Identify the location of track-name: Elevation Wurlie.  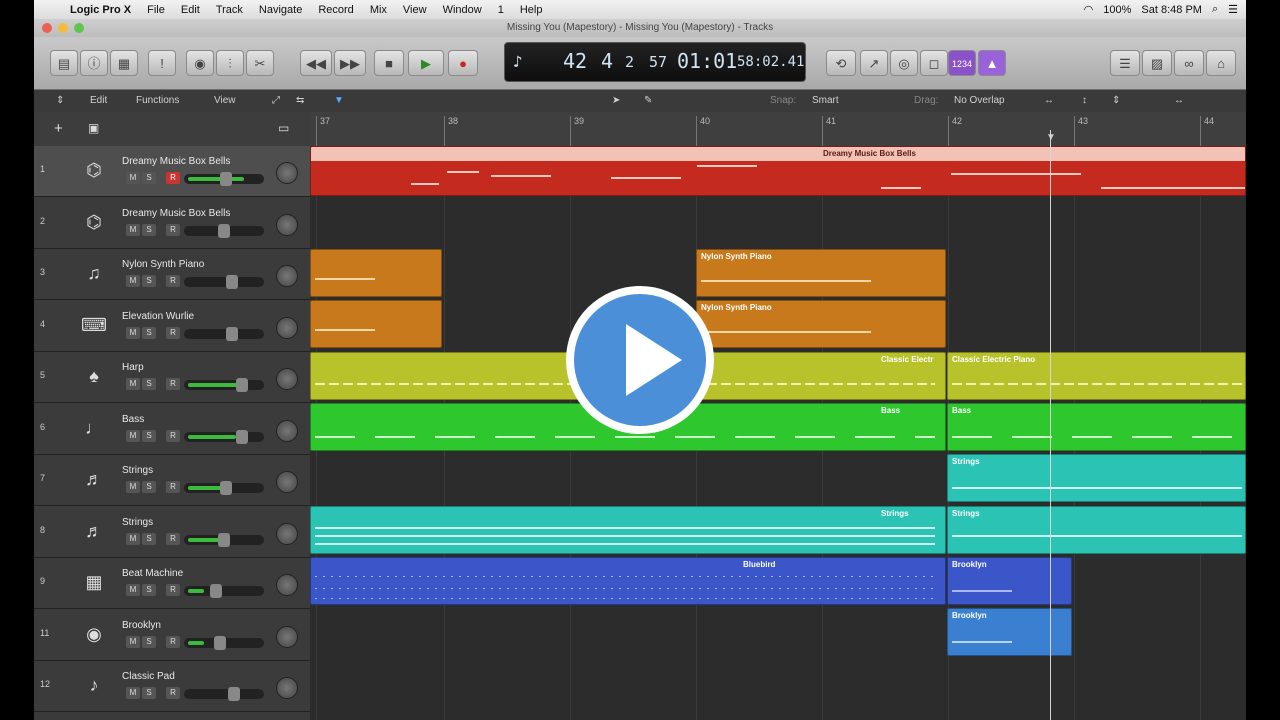
(158, 316).